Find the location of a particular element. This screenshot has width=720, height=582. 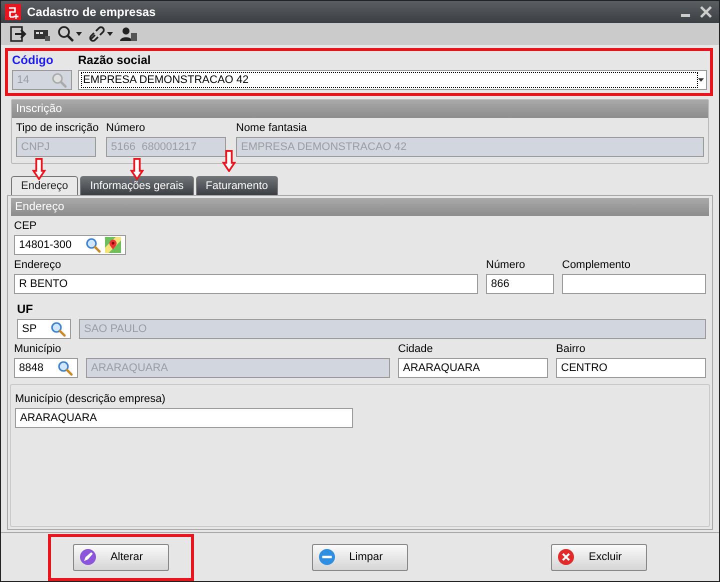

field-label: Endereço is located at coordinates (38, 265).